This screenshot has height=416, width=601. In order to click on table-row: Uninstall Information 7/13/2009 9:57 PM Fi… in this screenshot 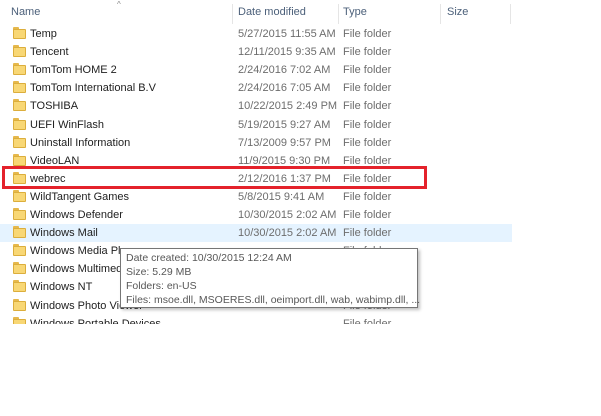, I will do `click(256, 143)`.